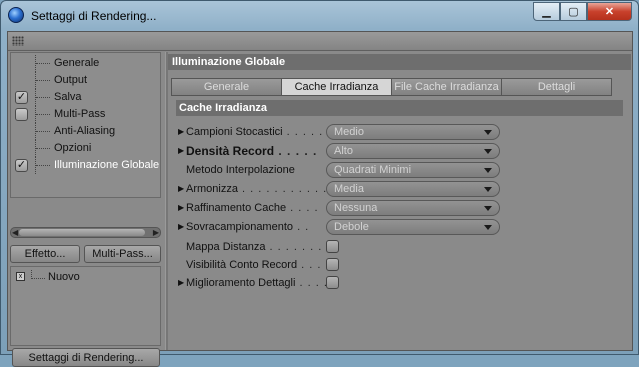 The width and height of the screenshot is (639, 367). Describe the element at coordinates (16, 15) in the screenshot. I see `cinema4d-app-icon` at that location.